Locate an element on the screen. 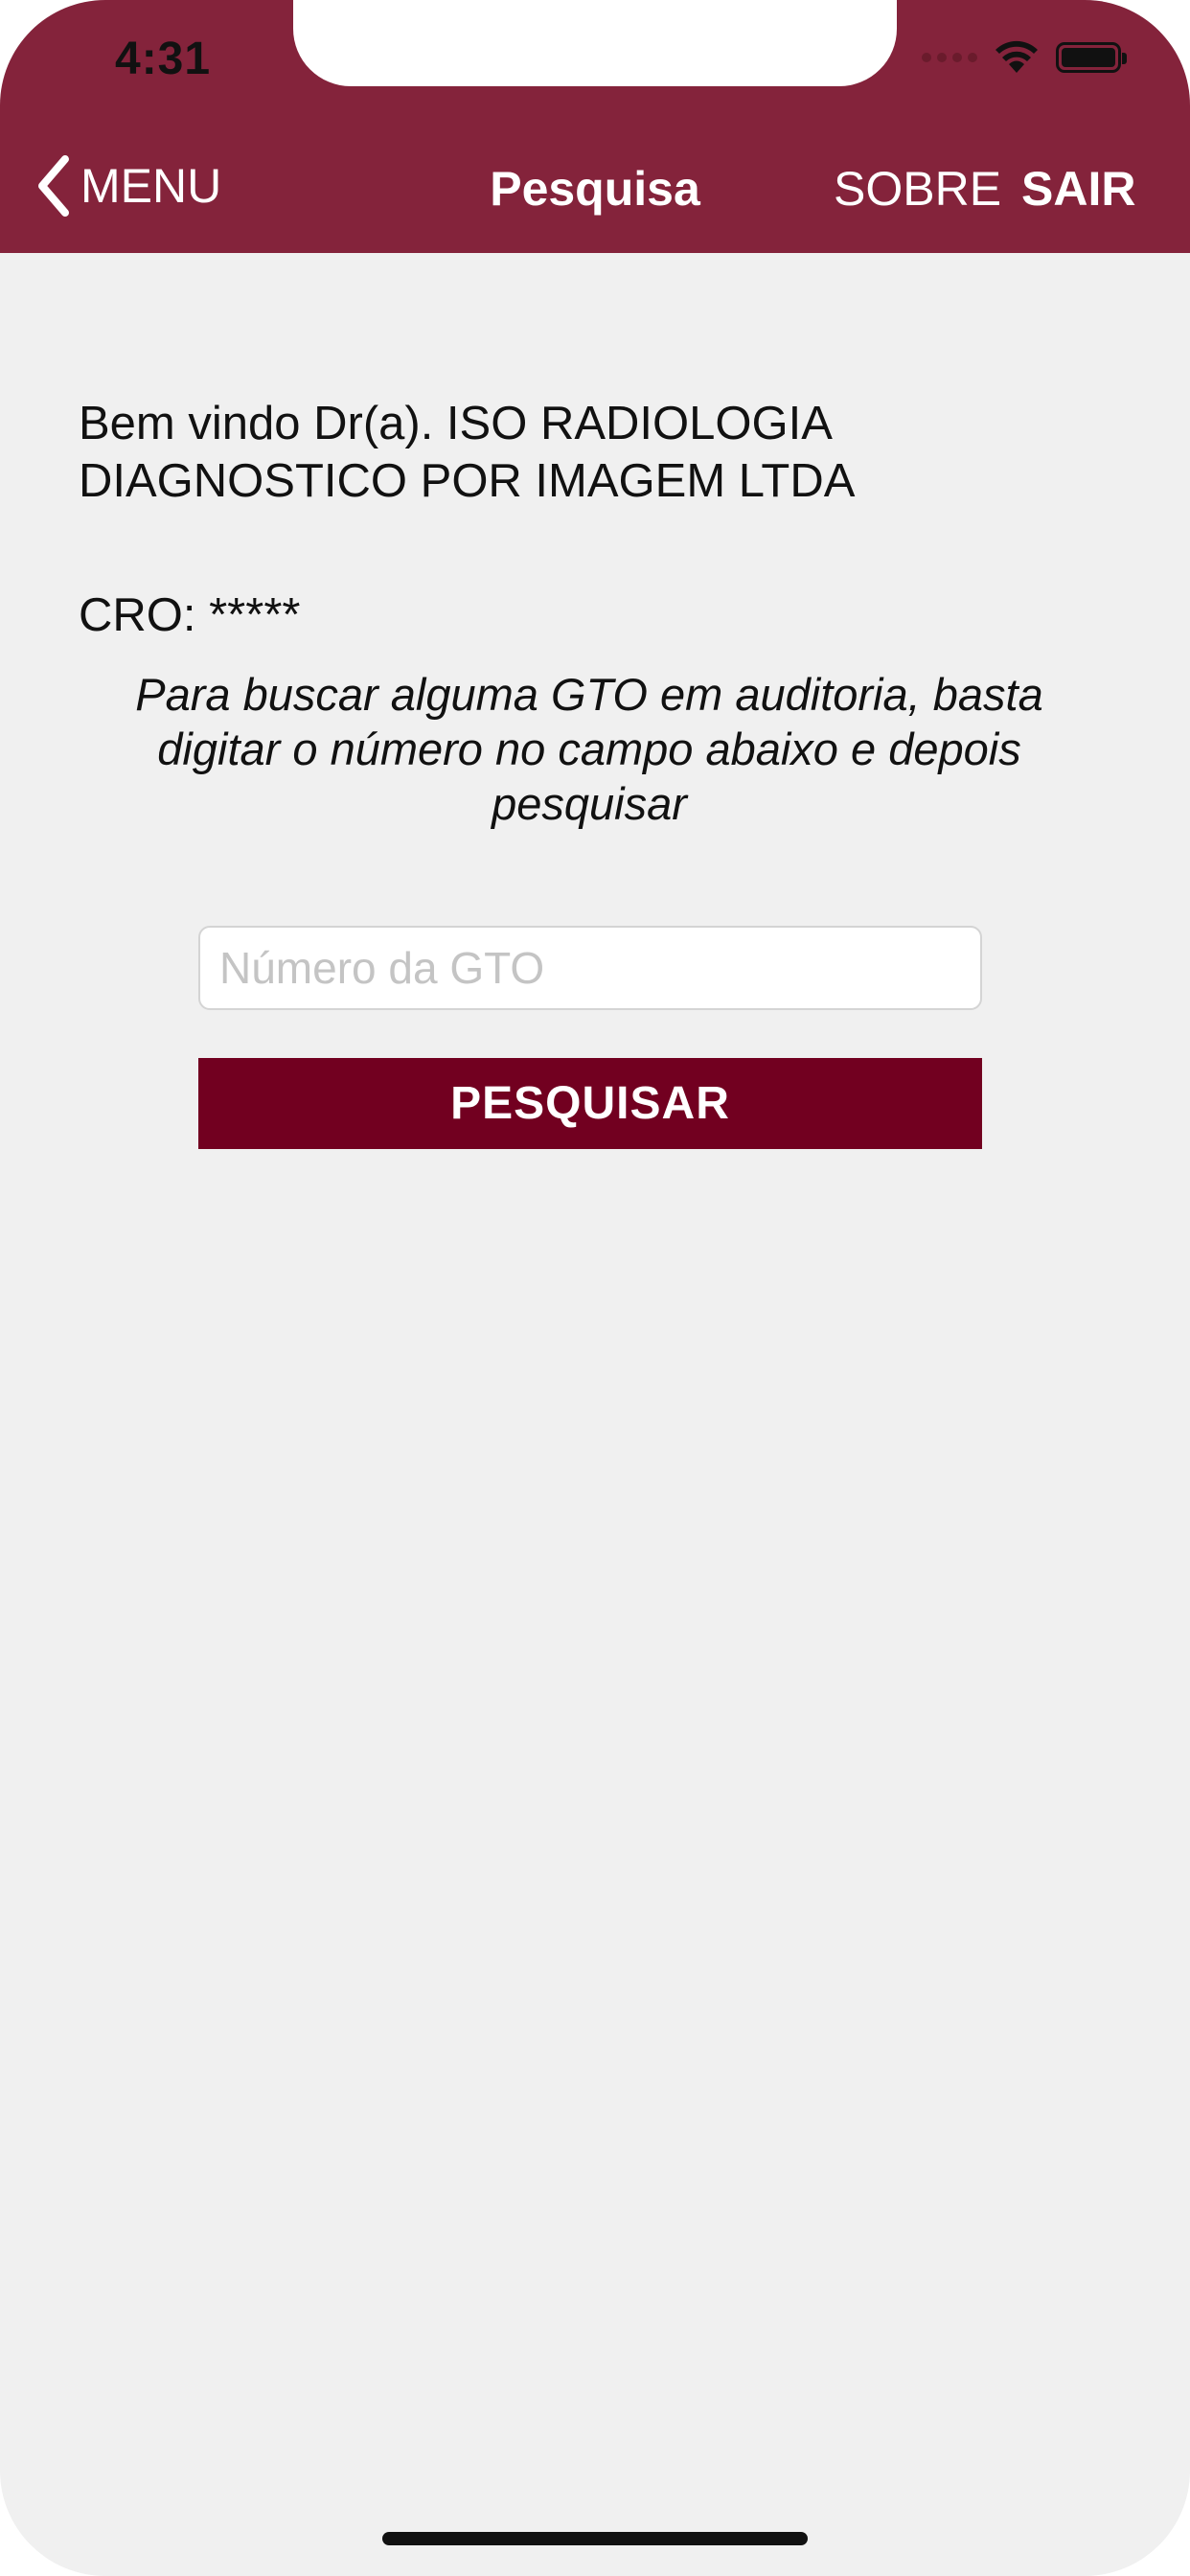 The image size is (1190, 2576). status-time: 4:31 is located at coordinates (163, 59).